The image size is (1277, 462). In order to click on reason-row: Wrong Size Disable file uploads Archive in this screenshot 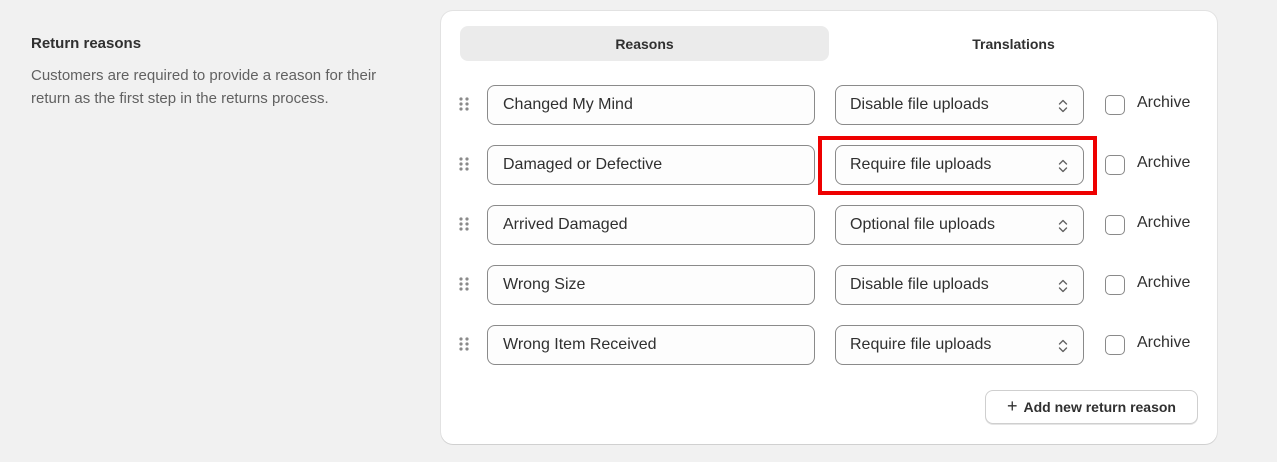, I will do `click(829, 285)`.